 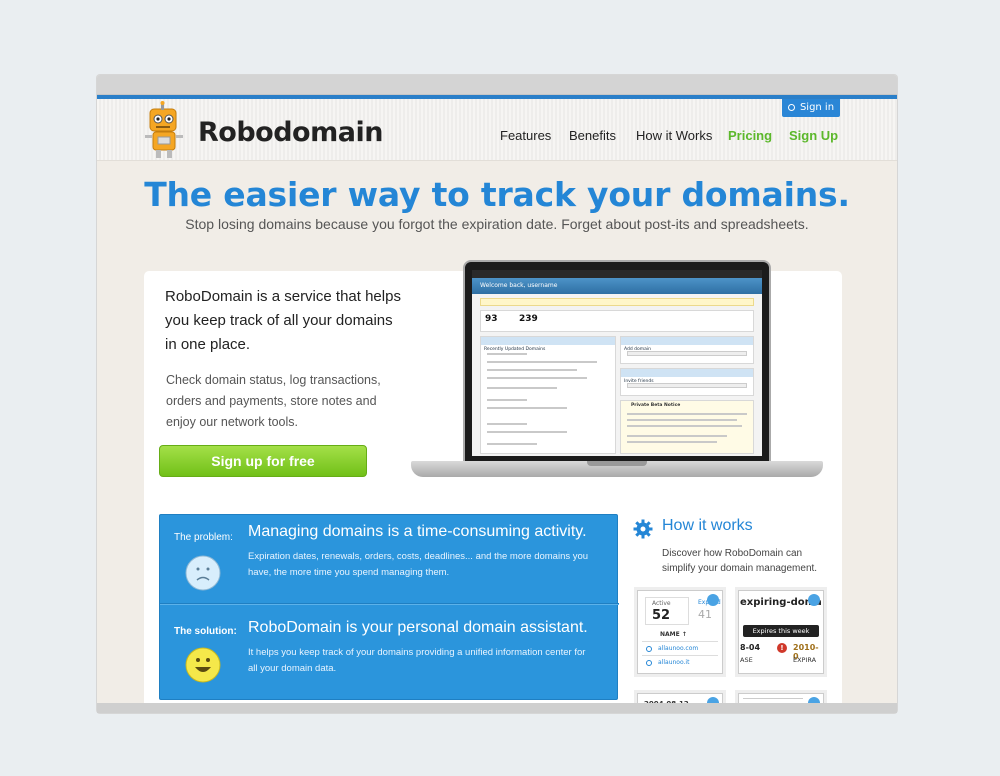 I want to click on happy-face-icon, so click(x=203, y=665).